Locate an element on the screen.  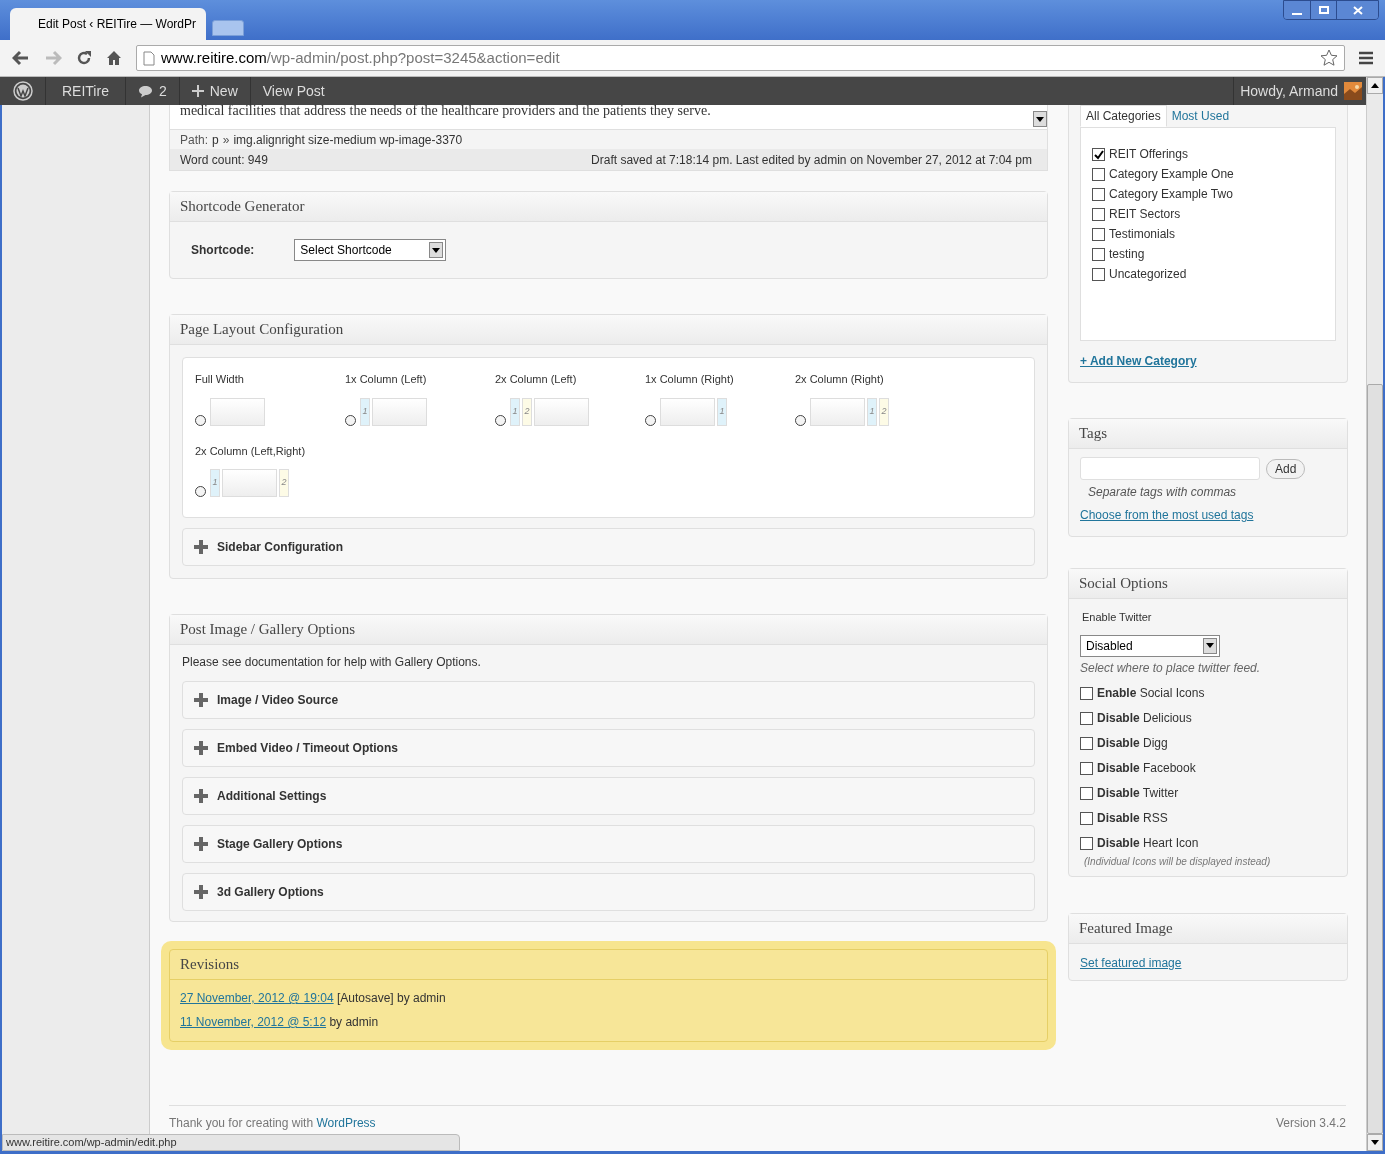
section-toggle: Stage Gallery Options is located at coordinates (608, 844).